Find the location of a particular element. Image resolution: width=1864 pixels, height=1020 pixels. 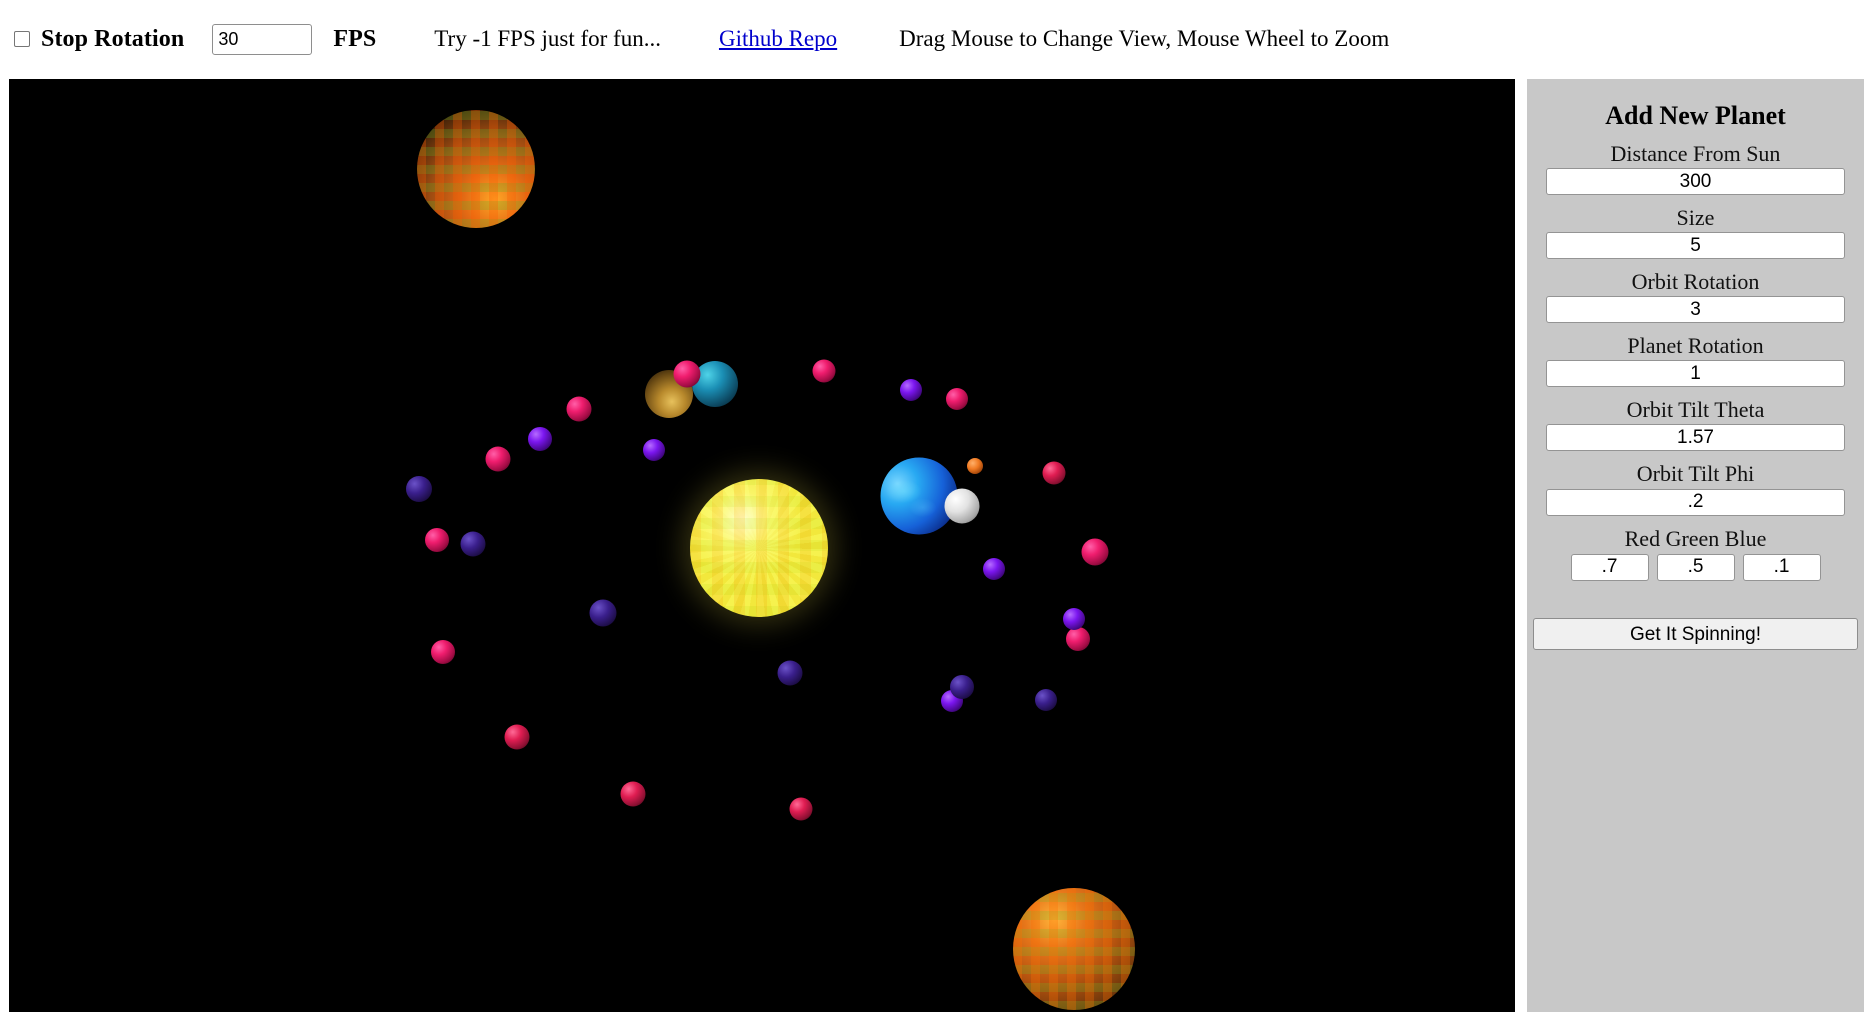

stop-rotation-control: Stop Rotation is located at coordinates (99, 39).